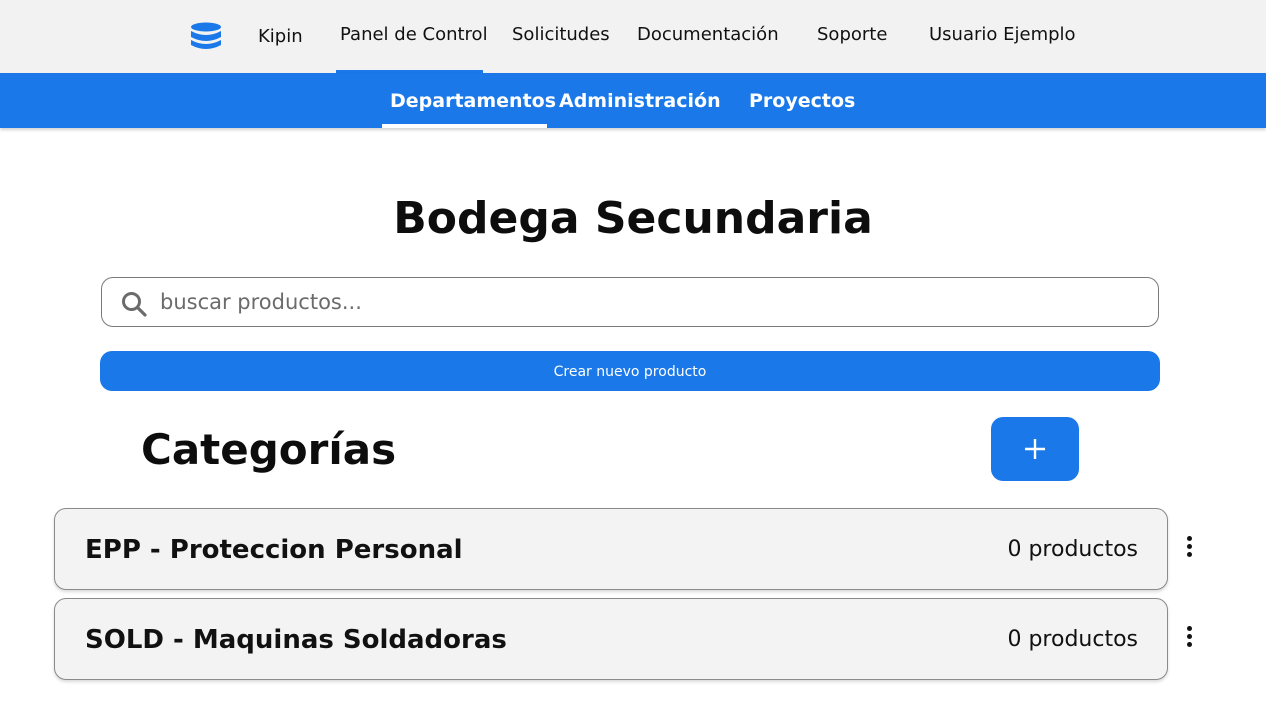 This screenshot has width=1266, height=717. I want to click on sub-navbar: Departamentos Administración Proyectos, so click(633, 100).